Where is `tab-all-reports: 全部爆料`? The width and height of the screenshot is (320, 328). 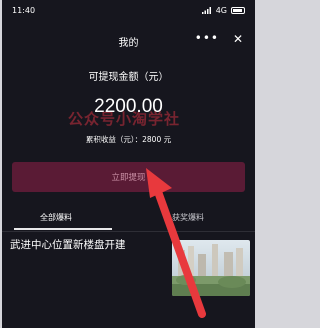
tab-all-reports: 全部爆料 is located at coordinates (56, 217).